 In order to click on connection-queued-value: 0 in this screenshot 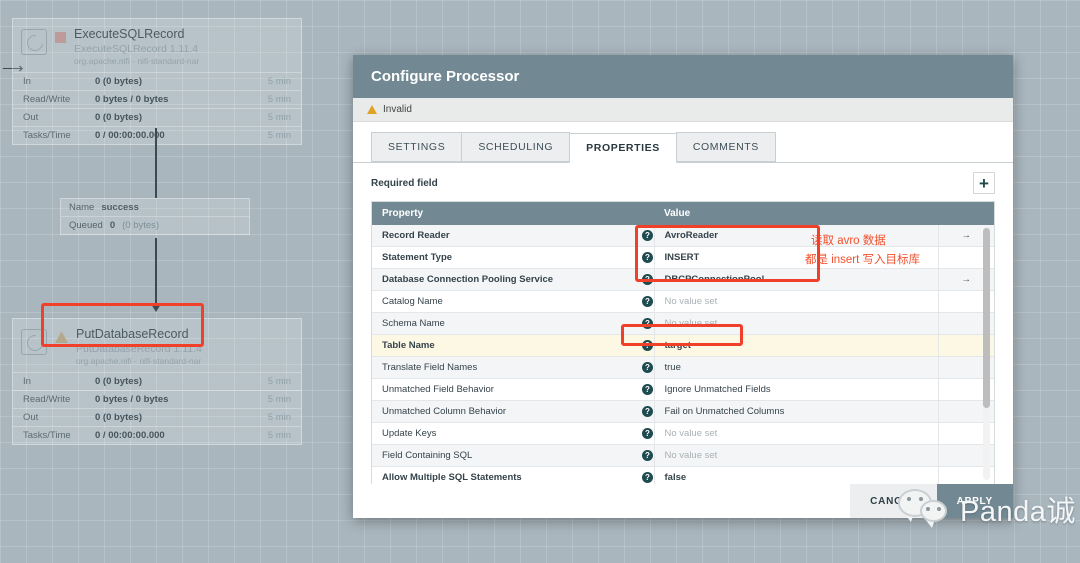, I will do `click(112, 225)`.